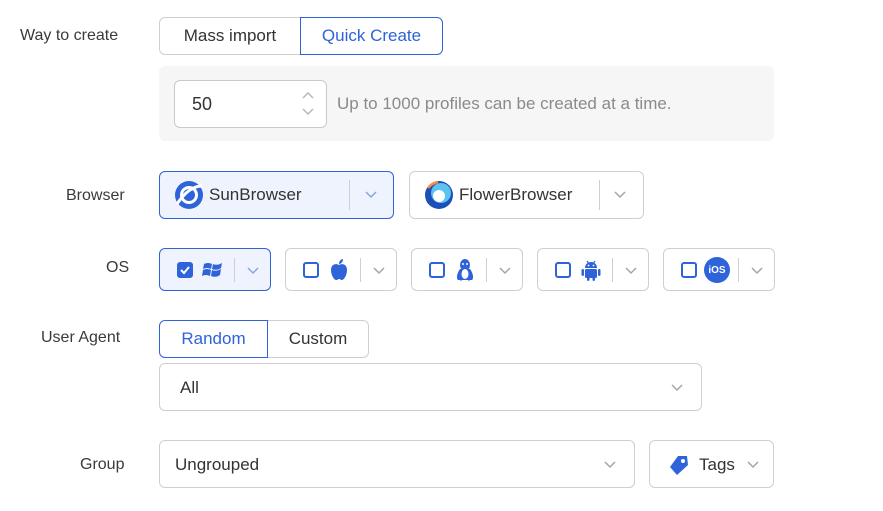 The height and width of the screenshot is (511, 883). Describe the element at coordinates (185, 270) in the screenshot. I see `checkbox-checked` at that location.